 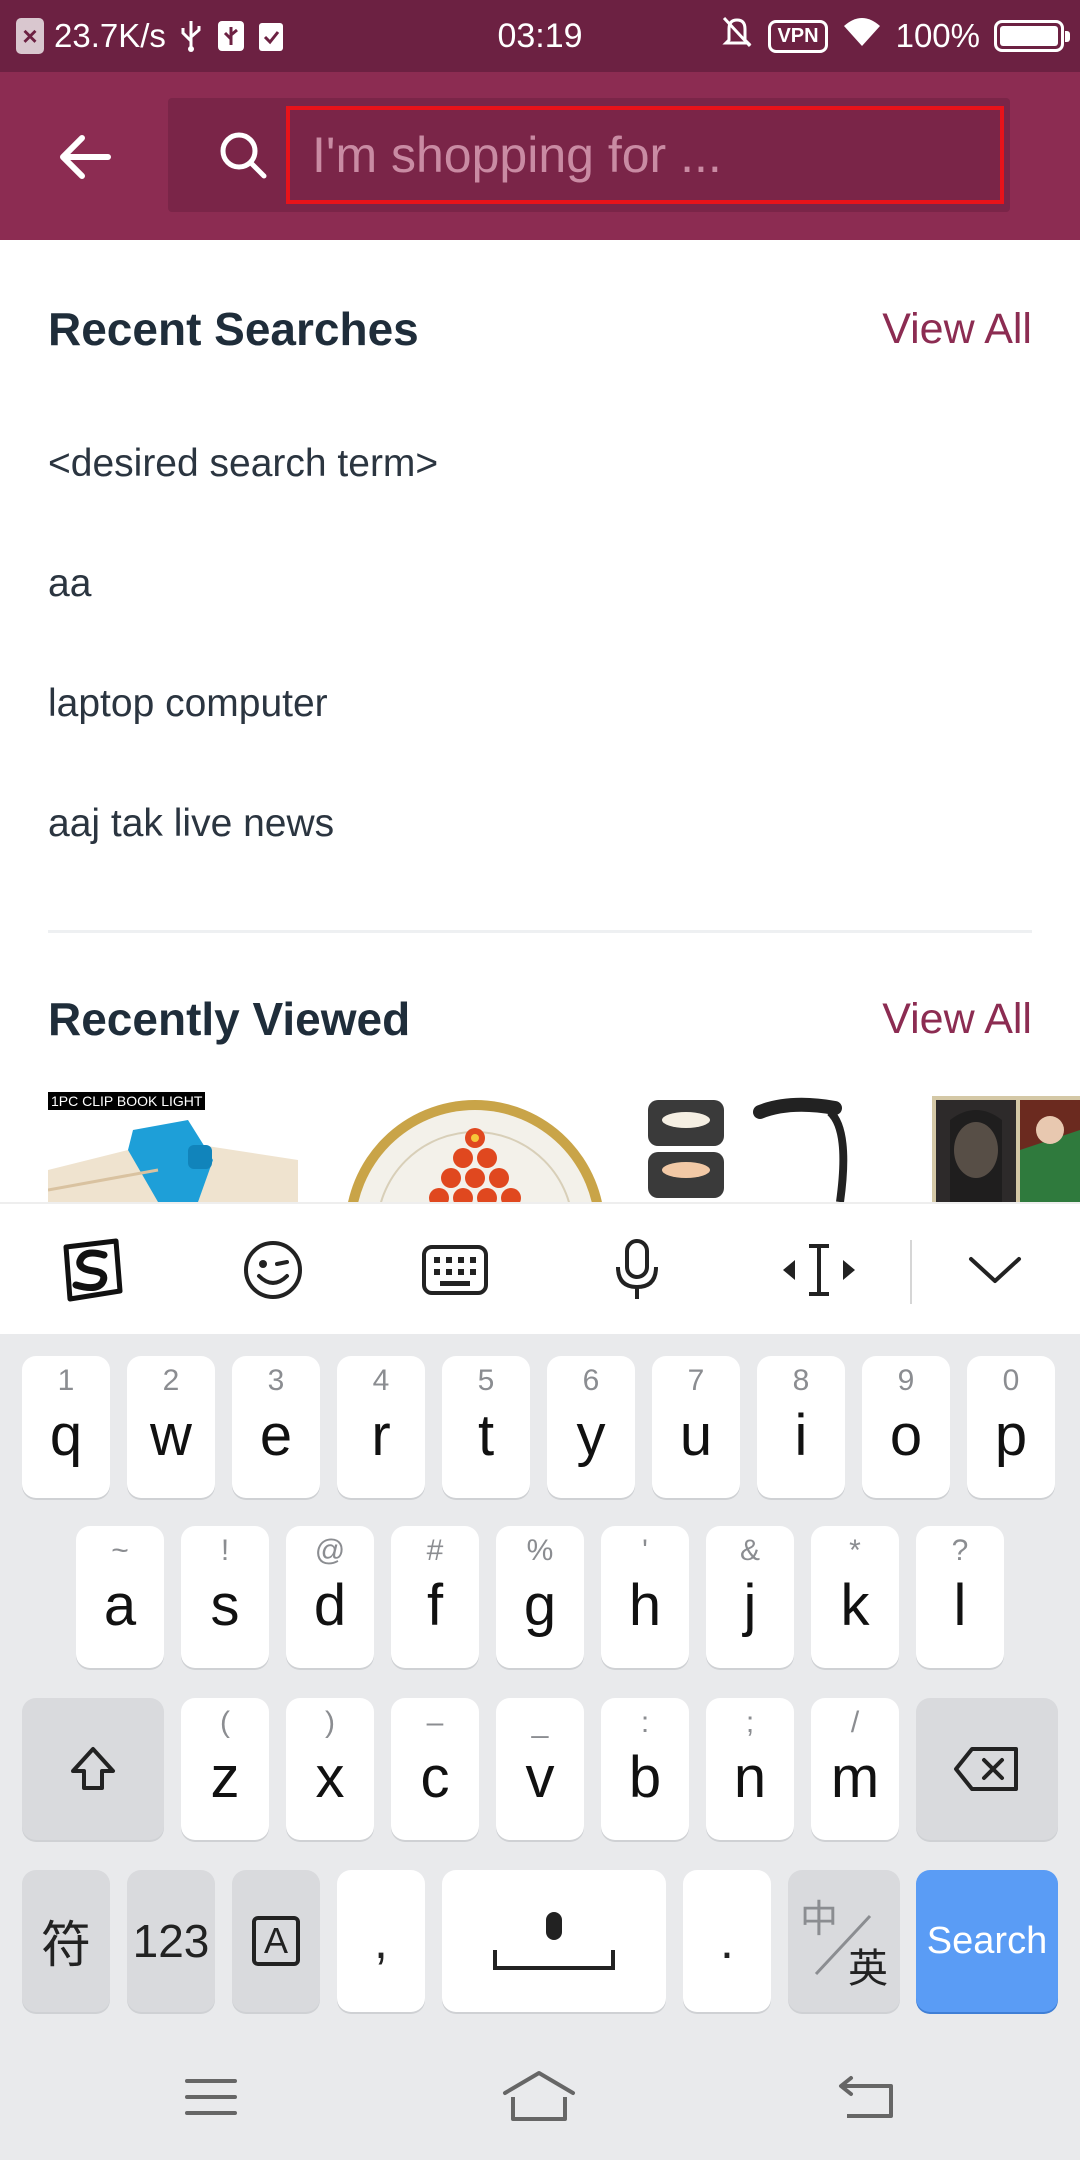 I want to click on key-p: 0p, so click(x=1011, y=1427).